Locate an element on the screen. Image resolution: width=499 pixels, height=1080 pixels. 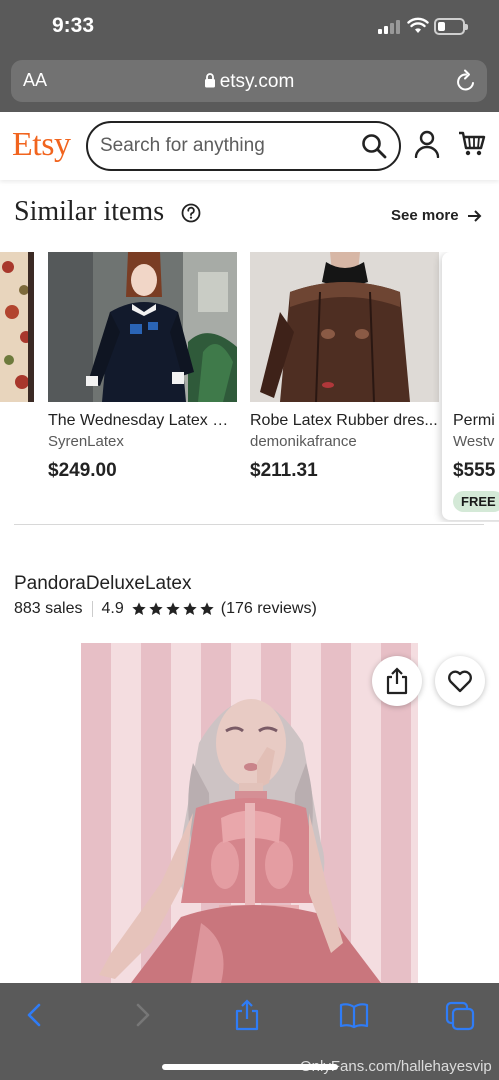
latex-dress-photo is located at coordinates (142, 327).